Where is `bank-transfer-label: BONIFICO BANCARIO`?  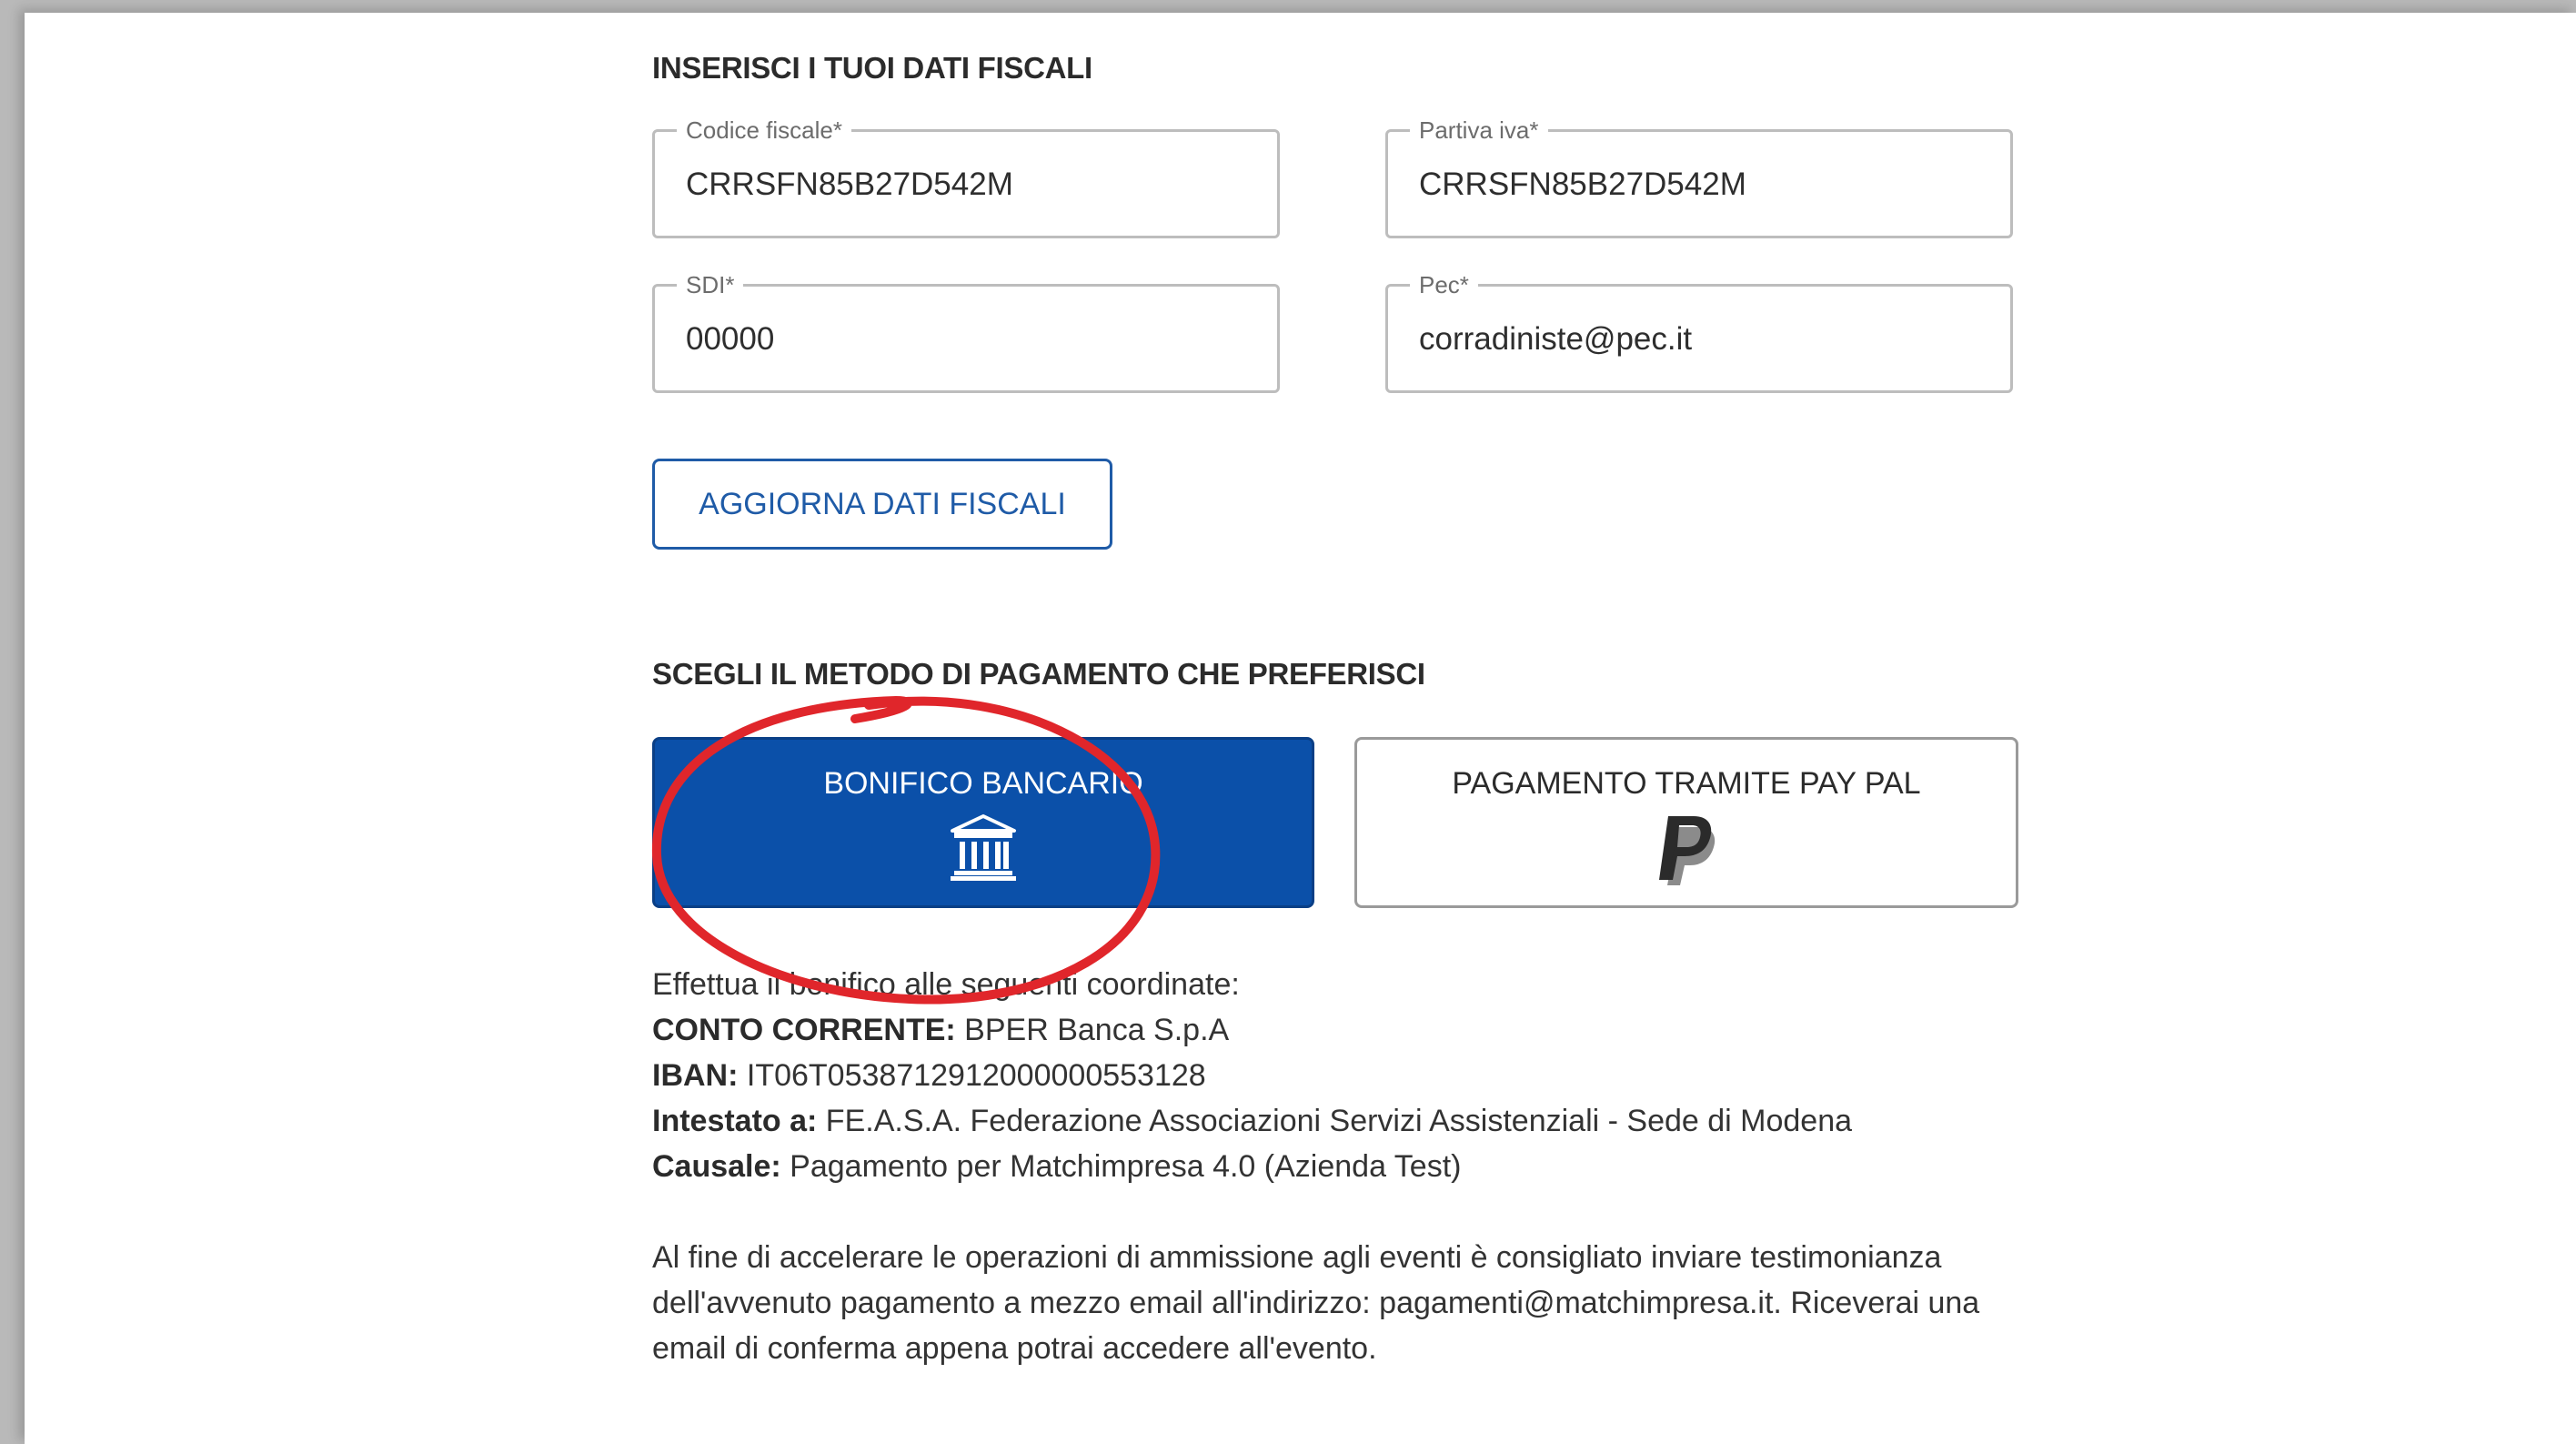
bank-transfer-label: BONIFICO BANCARIO is located at coordinates (983, 783).